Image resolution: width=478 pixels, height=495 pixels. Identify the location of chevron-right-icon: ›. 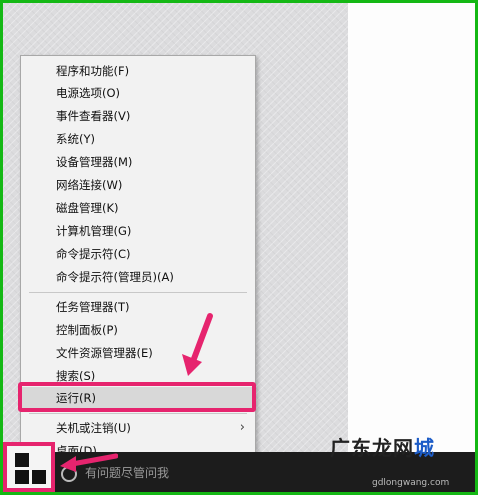
(242, 427).